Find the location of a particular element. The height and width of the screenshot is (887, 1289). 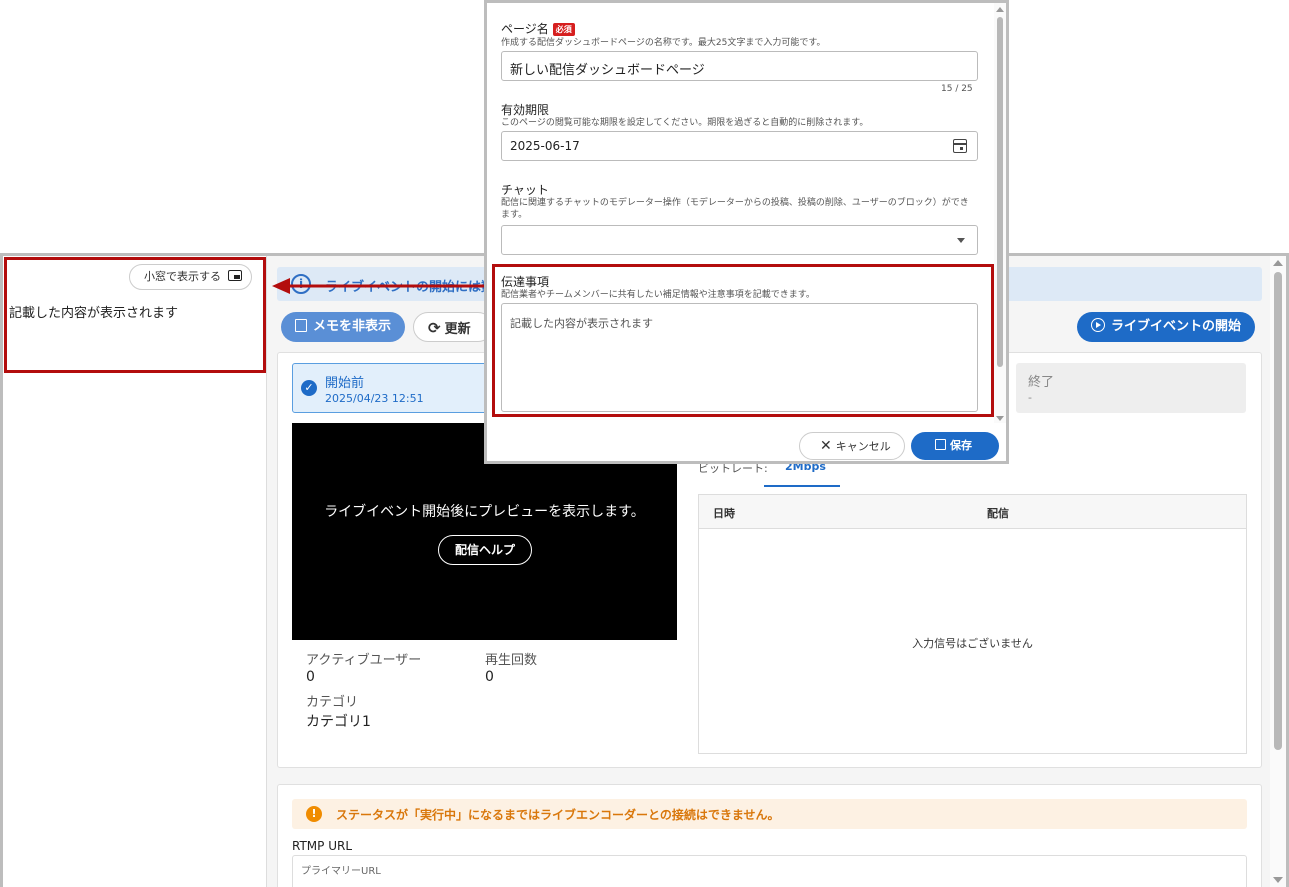

play-count-value: 0 is located at coordinates (489, 677).